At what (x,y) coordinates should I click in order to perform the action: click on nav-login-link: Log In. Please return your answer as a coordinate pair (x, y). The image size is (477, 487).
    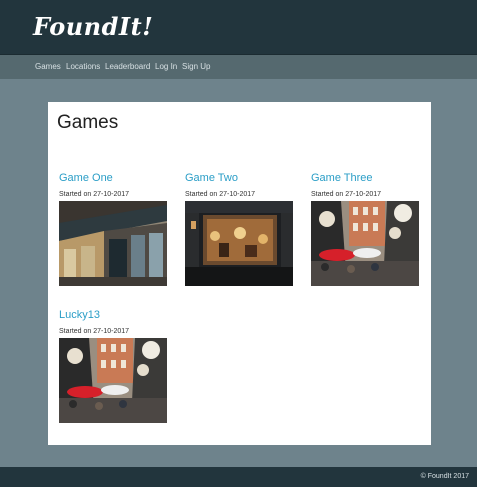
    Looking at the image, I should click on (166, 66).